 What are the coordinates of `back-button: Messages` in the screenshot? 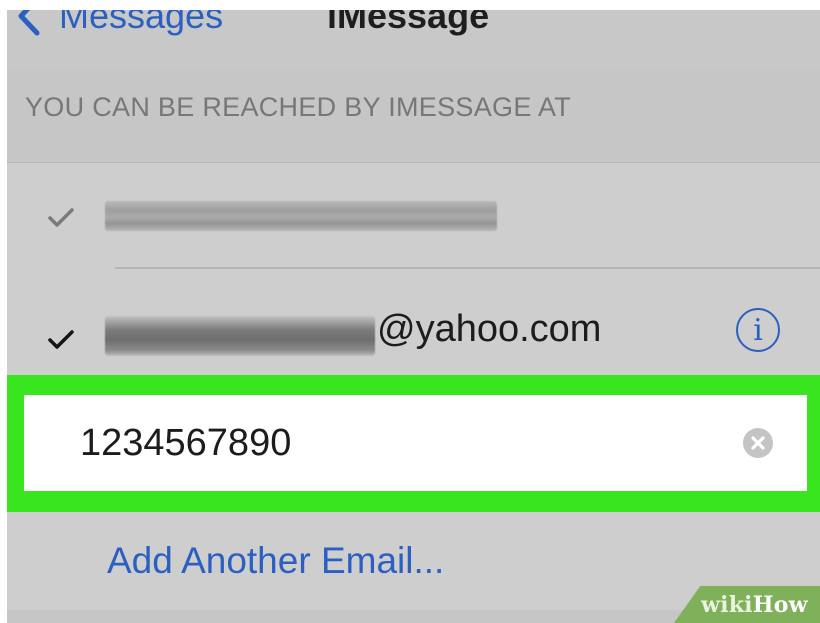 It's located at (120, 28).